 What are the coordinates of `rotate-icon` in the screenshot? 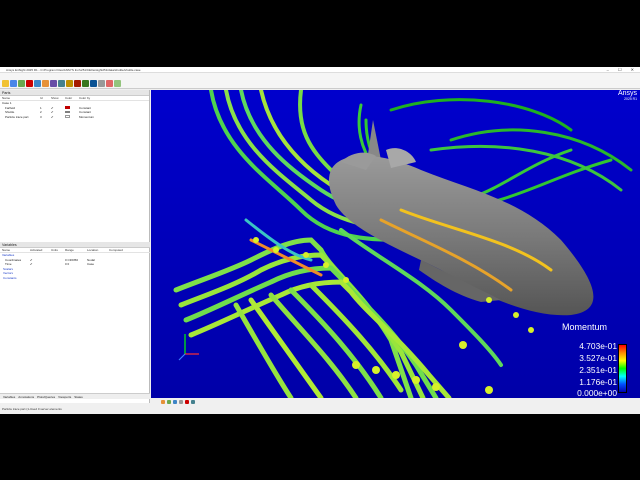 It's located at (163, 401).